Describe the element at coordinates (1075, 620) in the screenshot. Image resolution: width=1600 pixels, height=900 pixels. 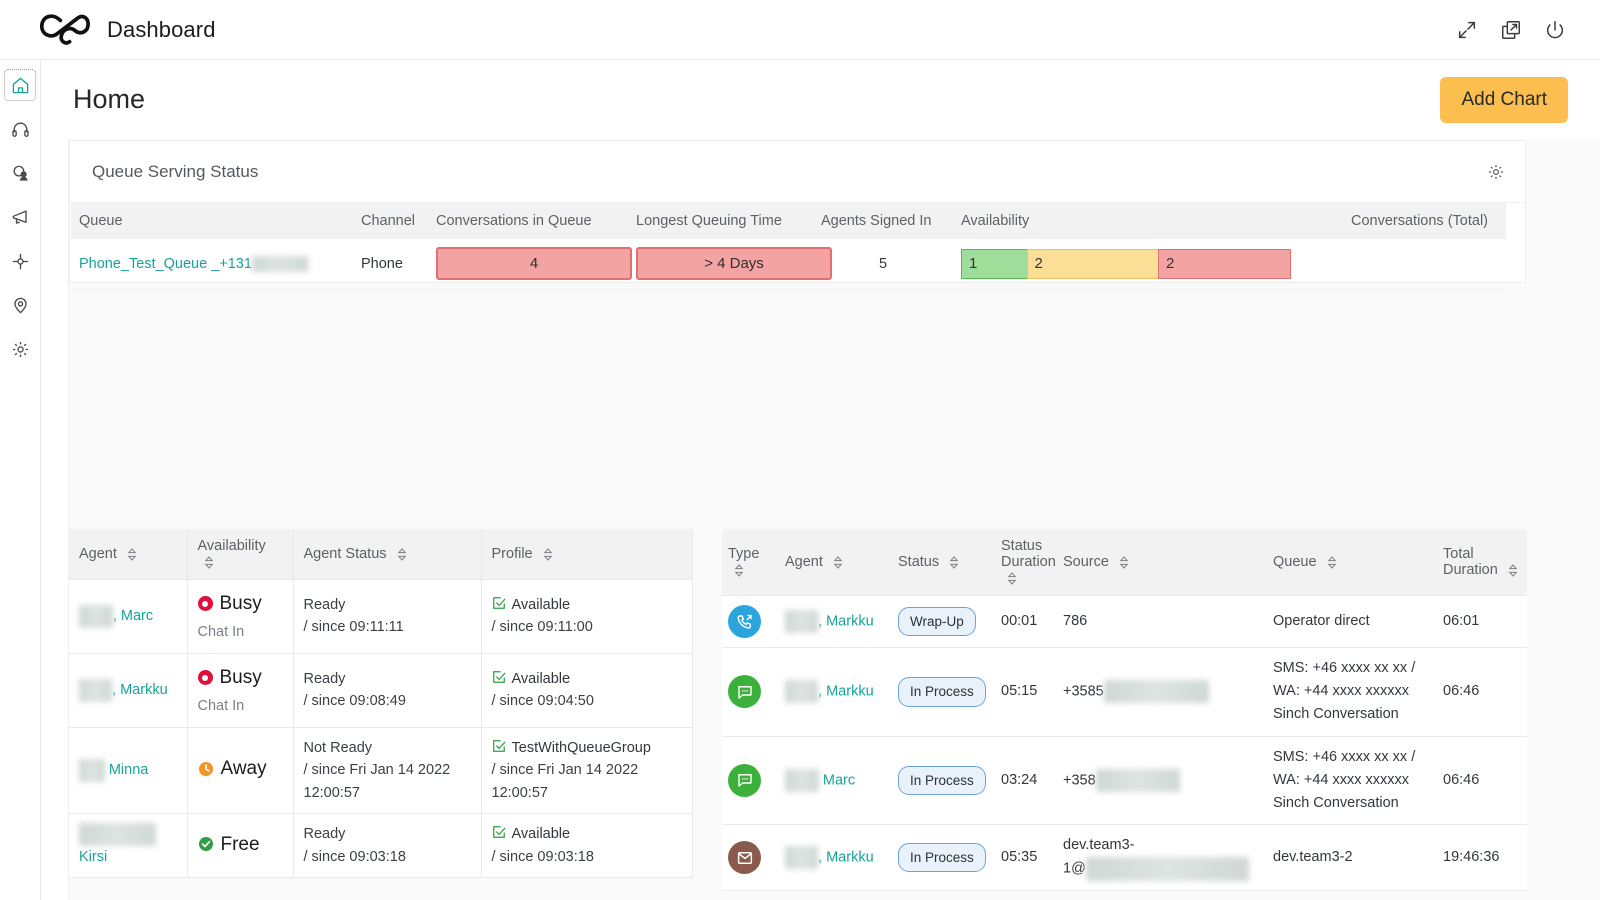
I see `source-value: 786` at that location.